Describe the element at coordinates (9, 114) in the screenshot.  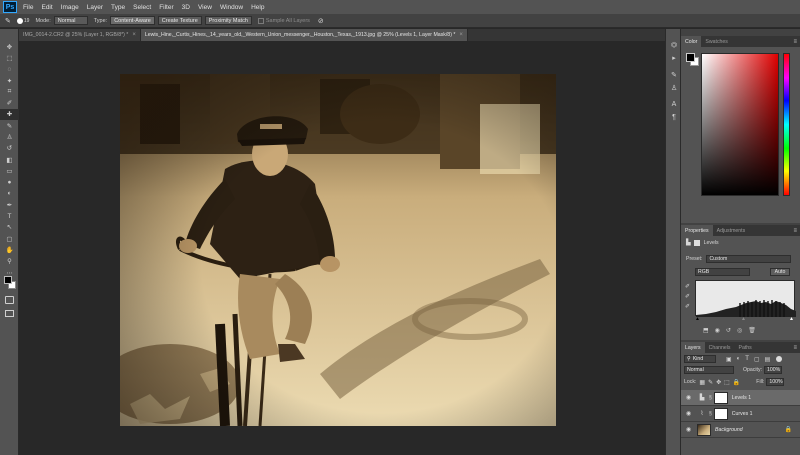
I see `healing-brush-tool-icon: ✚` at that location.